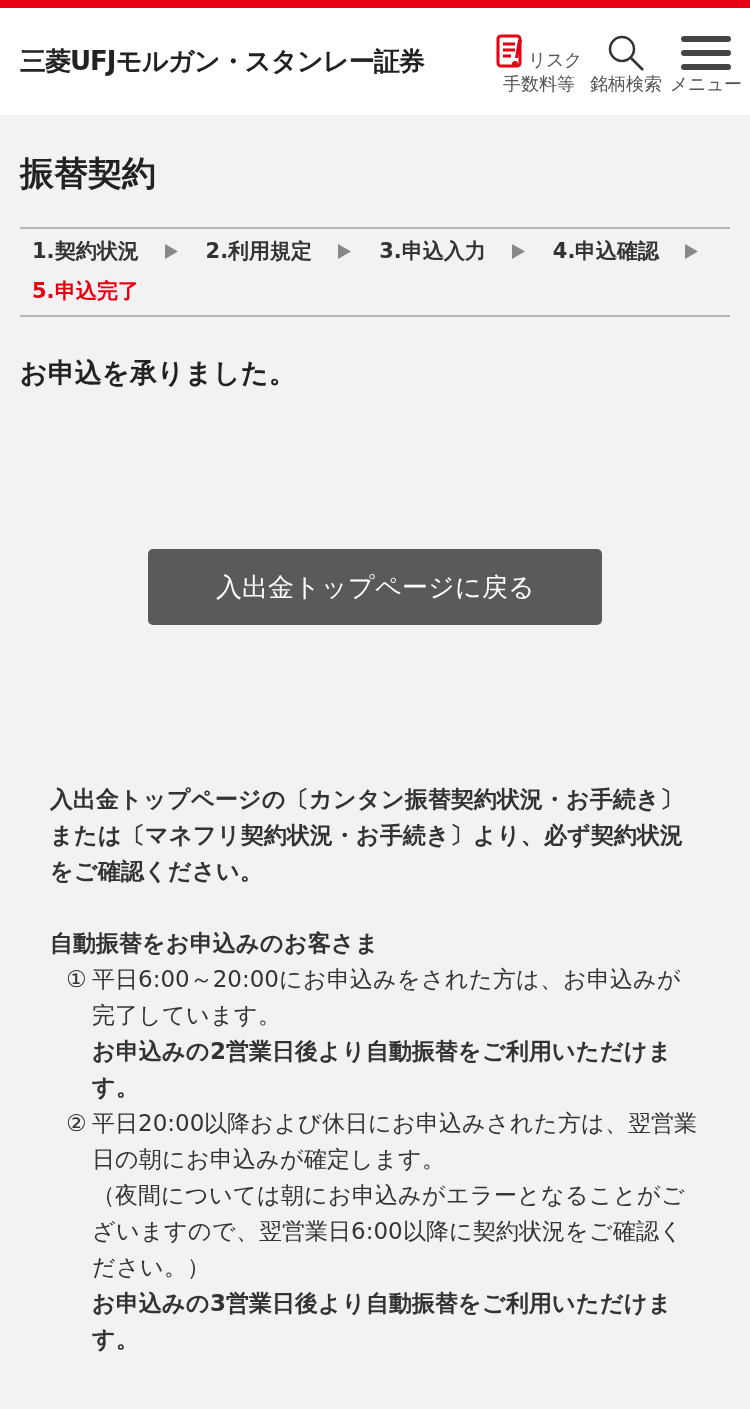 Image resolution: width=750 pixels, height=1409 pixels. I want to click on menu-button: メニュー, so click(706, 61).